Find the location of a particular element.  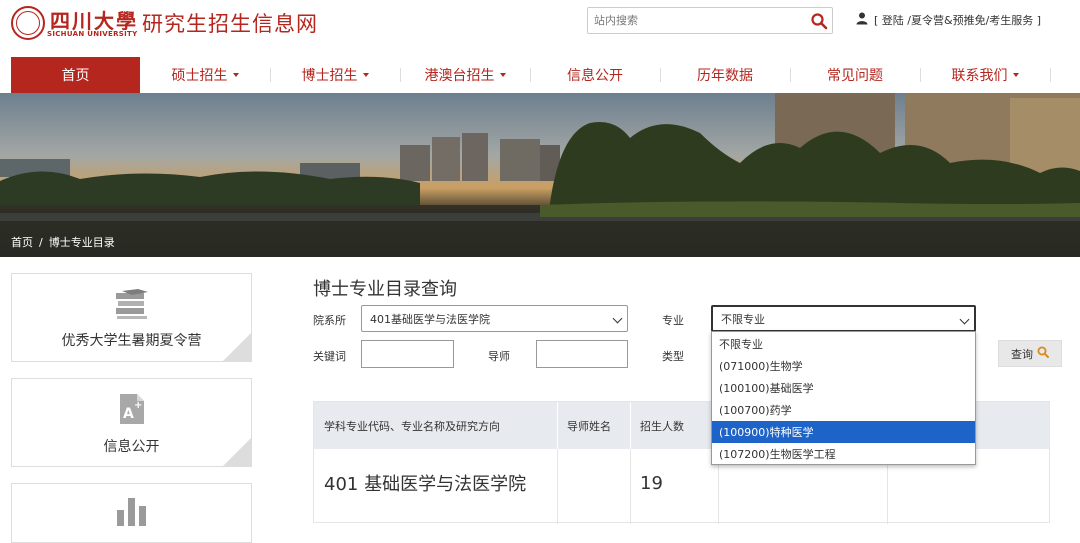

nav-faq-label: 常见问题 is located at coordinates (855, 76).